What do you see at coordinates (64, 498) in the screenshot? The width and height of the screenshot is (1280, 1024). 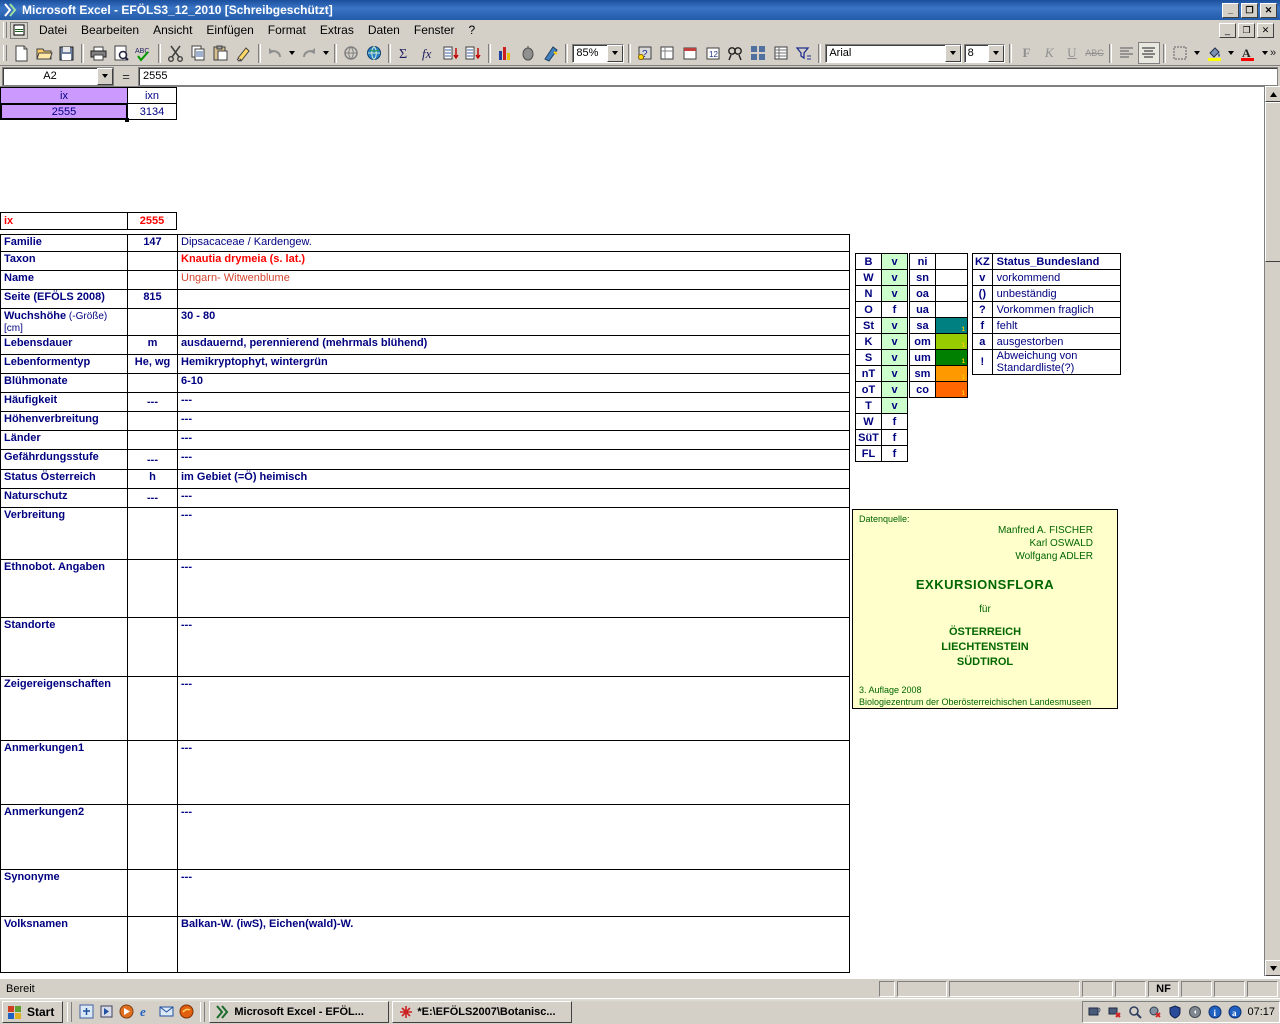 I see `row-label-cell: Naturschutz` at bounding box center [64, 498].